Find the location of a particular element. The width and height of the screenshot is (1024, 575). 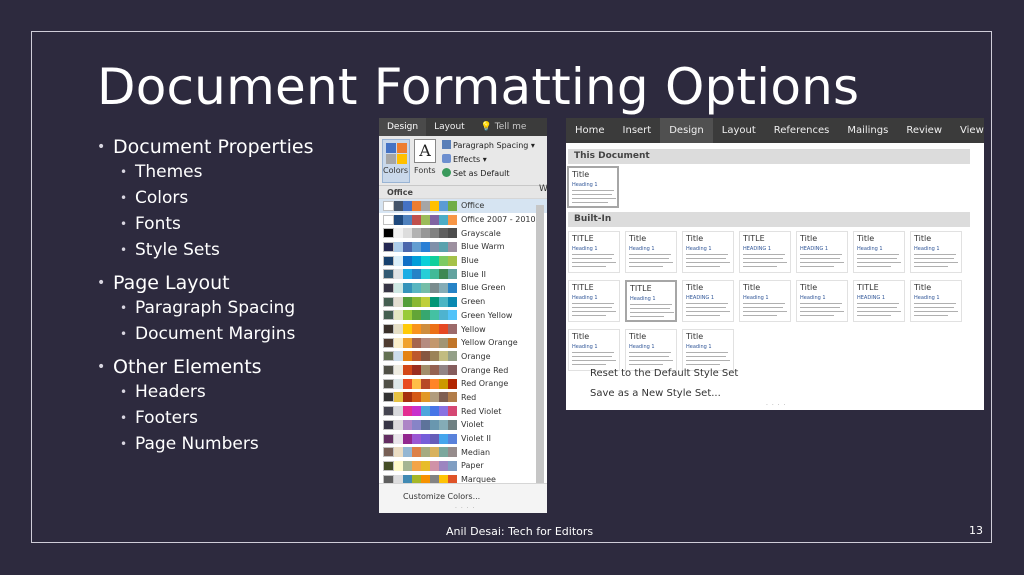

palette-option: Green is located at coordinates (463, 302).